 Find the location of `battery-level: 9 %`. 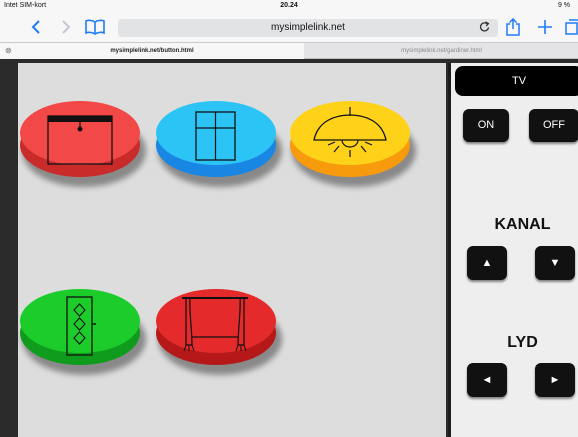

battery-level: 9 % is located at coordinates (563, 5).